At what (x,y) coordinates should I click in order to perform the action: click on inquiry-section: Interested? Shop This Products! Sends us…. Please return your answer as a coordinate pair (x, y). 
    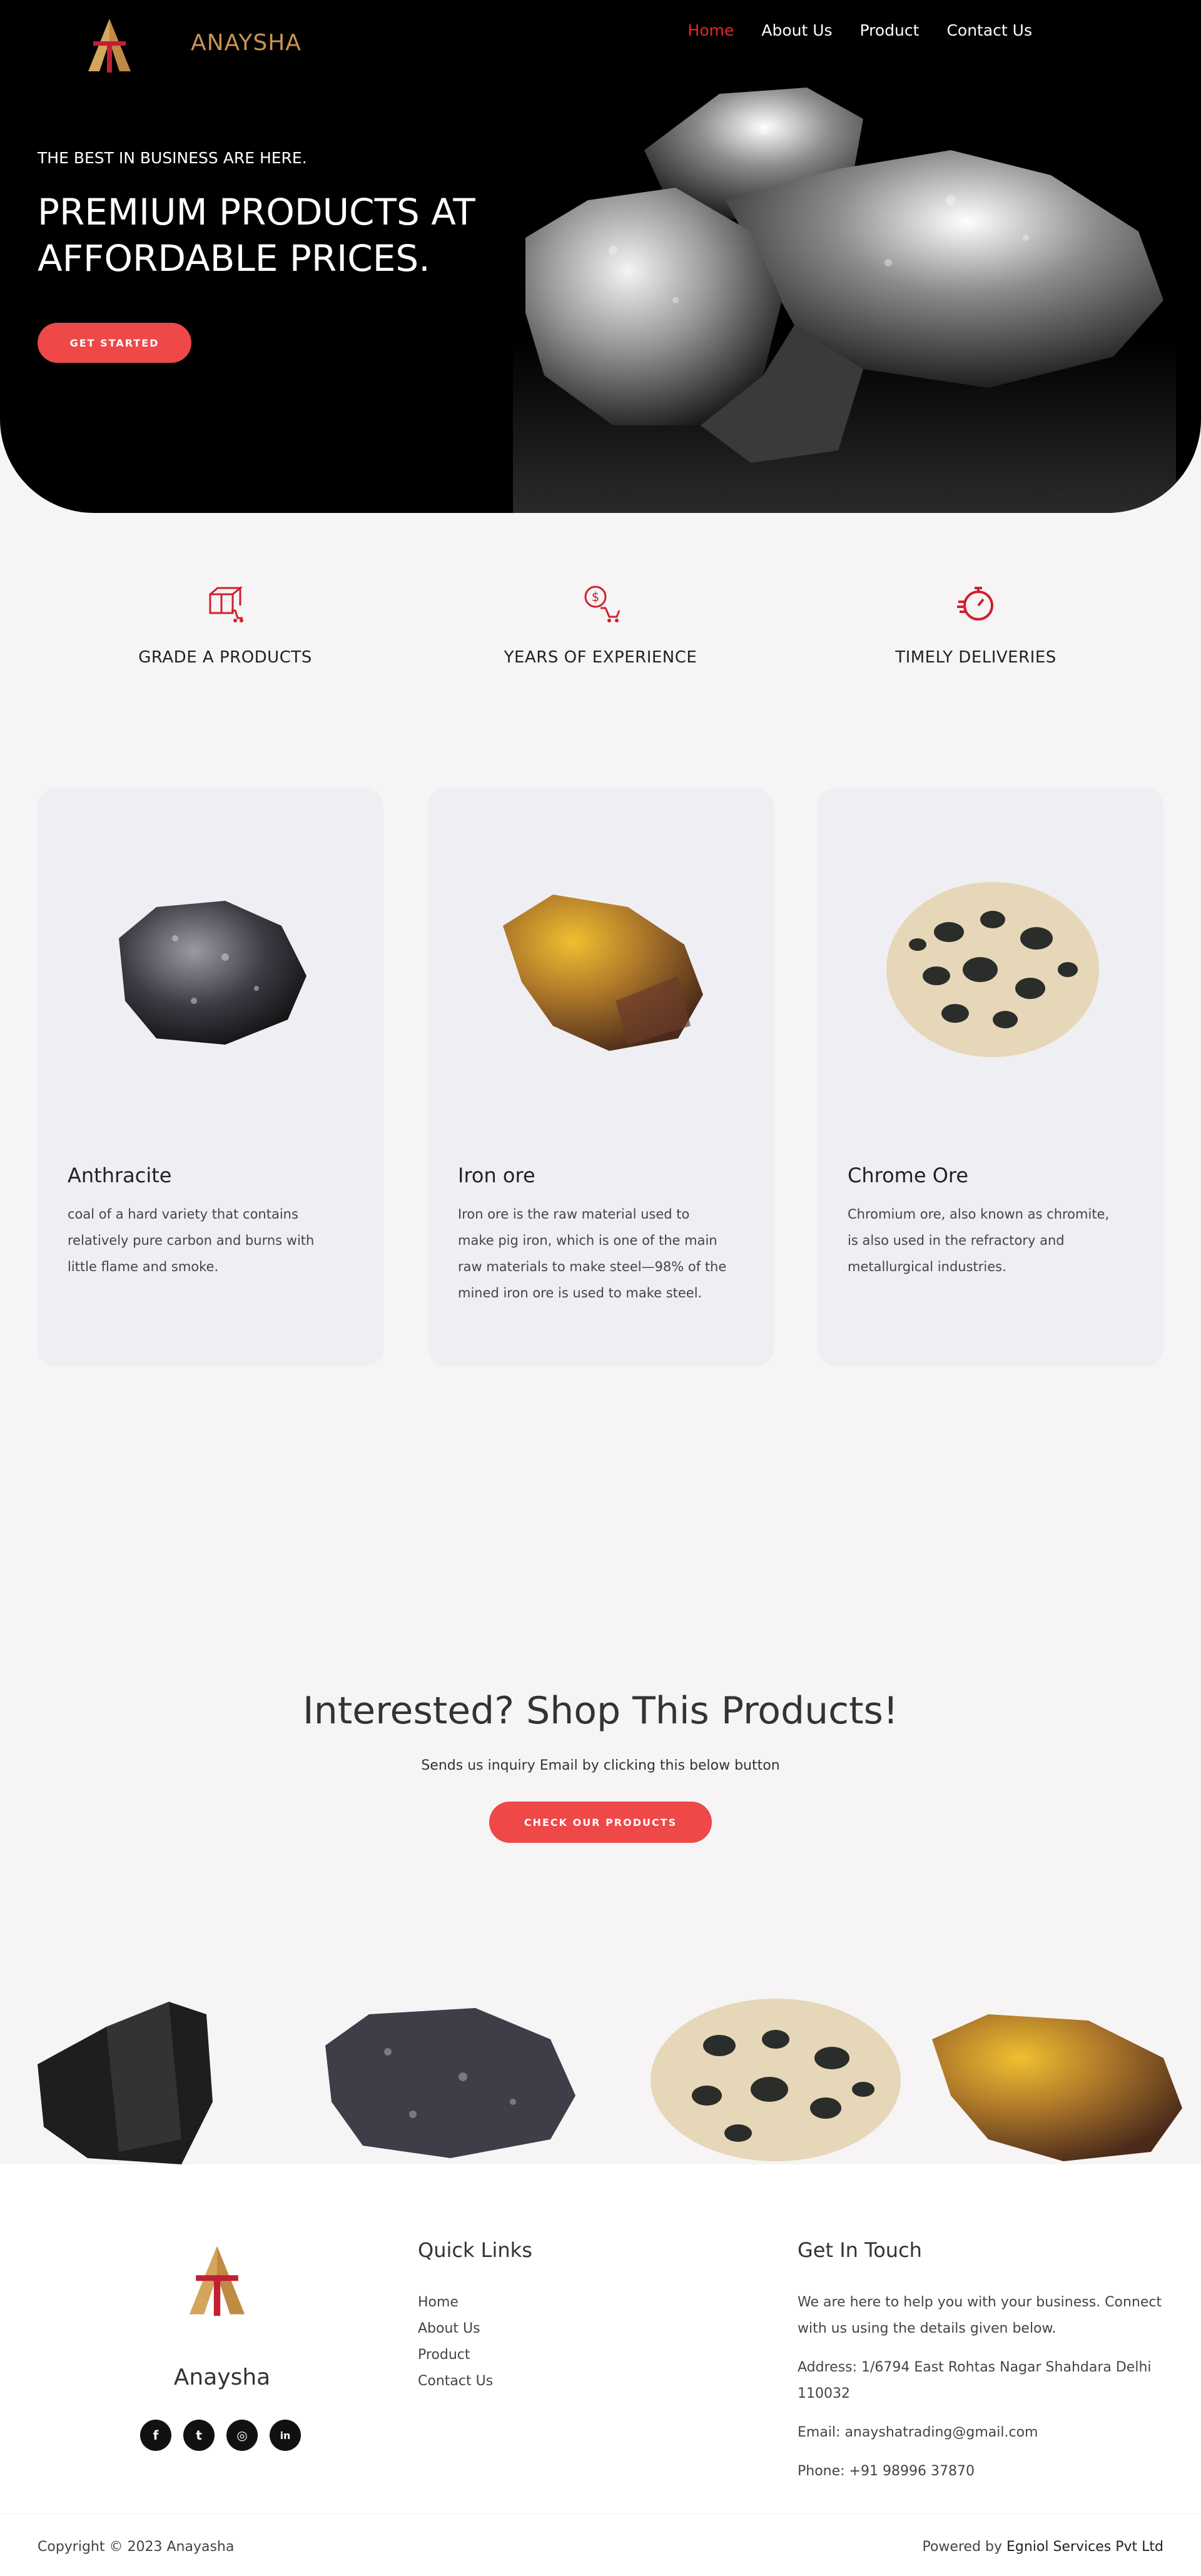
    Looking at the image, I should click on (600, 1727).